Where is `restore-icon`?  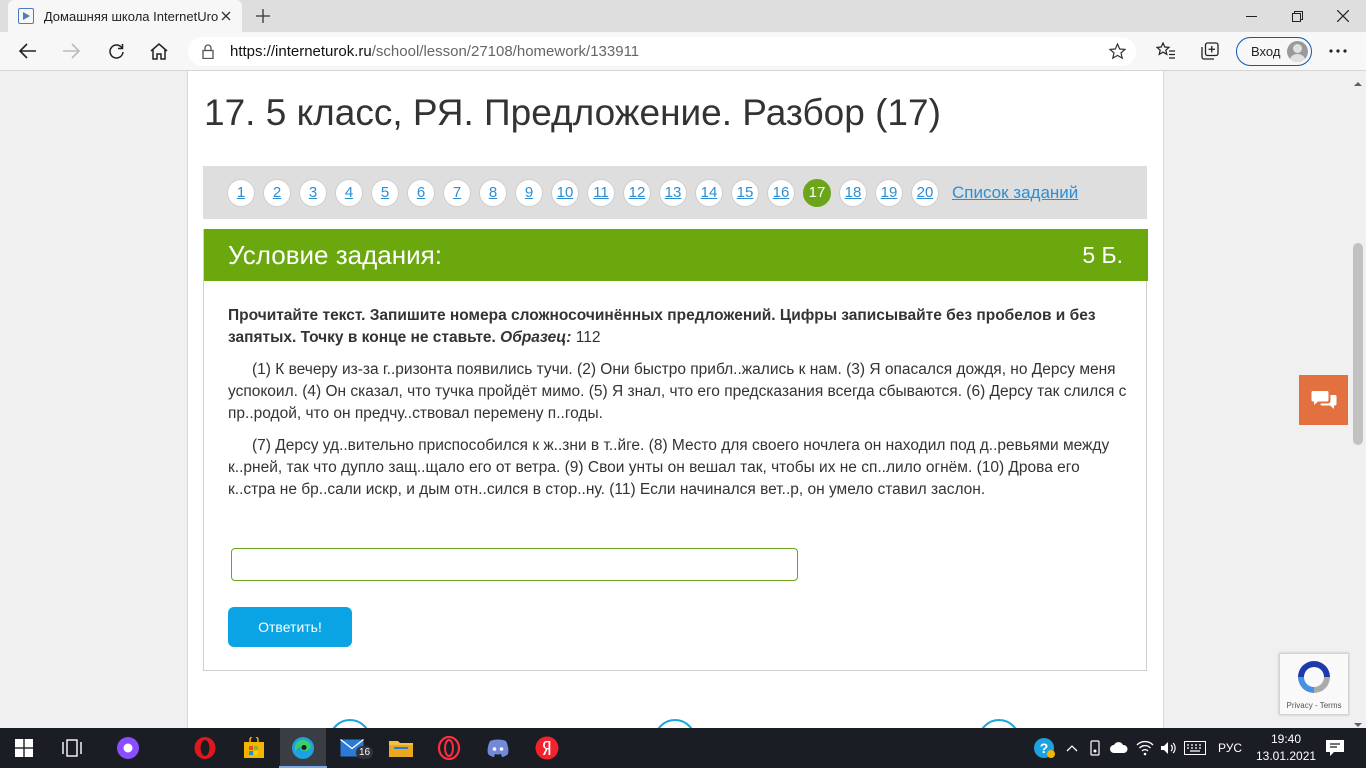
restore-icon is located at coordinates (1297, 16).